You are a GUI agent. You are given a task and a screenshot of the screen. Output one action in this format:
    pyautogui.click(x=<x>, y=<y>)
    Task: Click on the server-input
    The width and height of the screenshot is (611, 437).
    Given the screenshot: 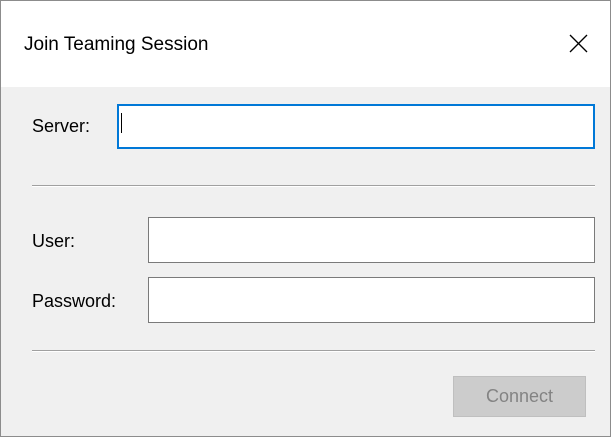 What is the action you would take?
    pyautogui.click(x=356, y=126)
    